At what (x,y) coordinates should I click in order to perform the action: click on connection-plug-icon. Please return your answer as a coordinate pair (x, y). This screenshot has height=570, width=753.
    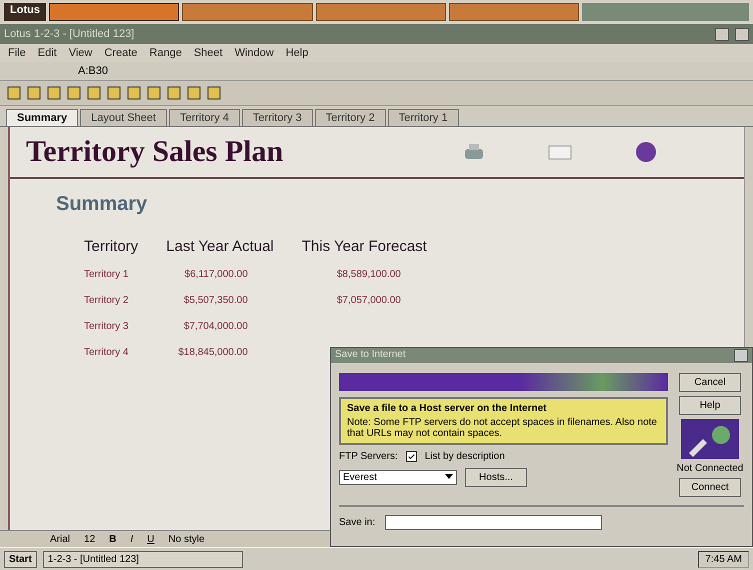
    Looking at the image, I should click on (710, 439).